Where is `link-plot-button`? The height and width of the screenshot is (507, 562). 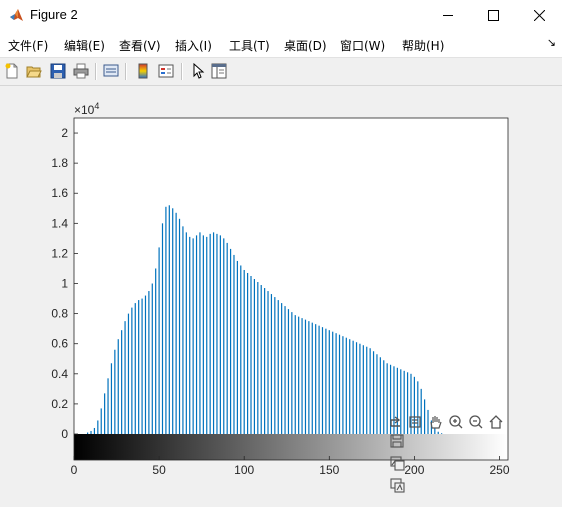 link-plot-button is located at coordinates (111, 71).